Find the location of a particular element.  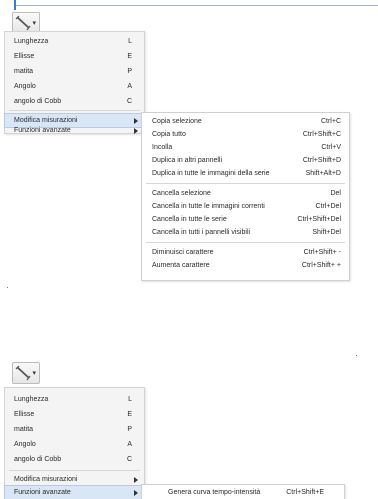

menu-item-matita: matita P is located at coordinates (74, 429).